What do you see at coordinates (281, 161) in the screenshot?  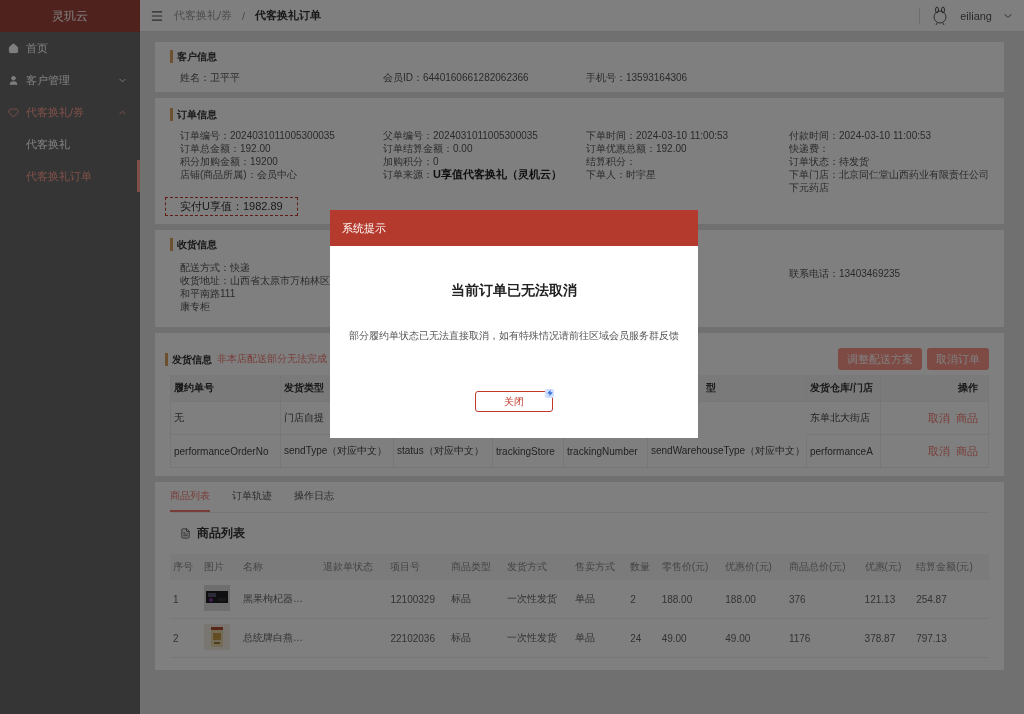 I see `info-field: 积分加购金额：19200` at bounding box center [281, 161].